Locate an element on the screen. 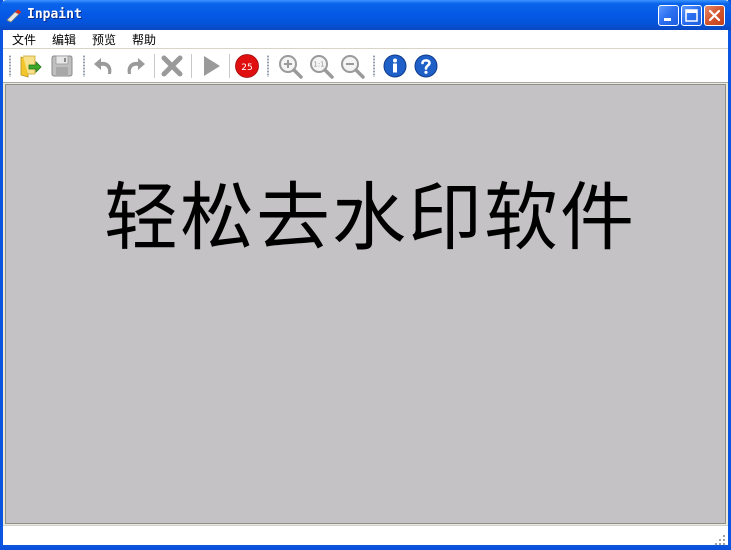 This screenshot has height=550, width=731. redo-button is located at coordinates (135, 66).